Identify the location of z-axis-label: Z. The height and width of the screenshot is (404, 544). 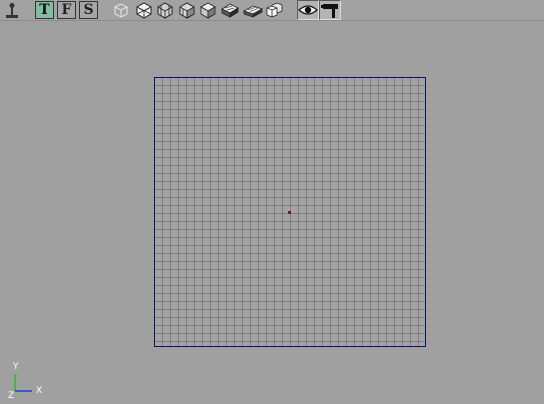
(11, 396).